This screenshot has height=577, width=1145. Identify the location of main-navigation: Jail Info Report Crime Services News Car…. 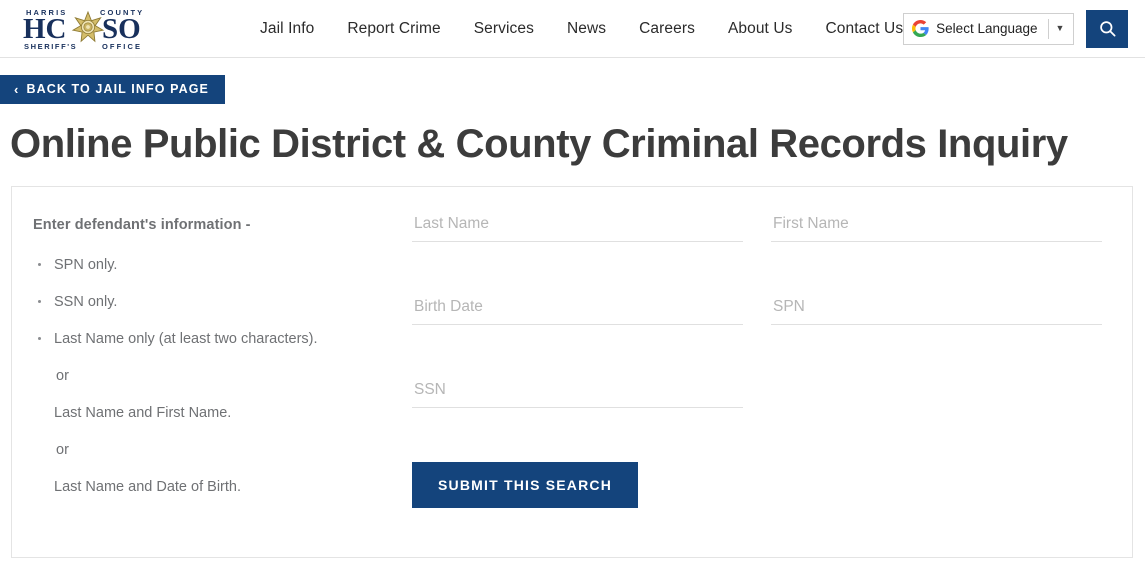
(576, 28).